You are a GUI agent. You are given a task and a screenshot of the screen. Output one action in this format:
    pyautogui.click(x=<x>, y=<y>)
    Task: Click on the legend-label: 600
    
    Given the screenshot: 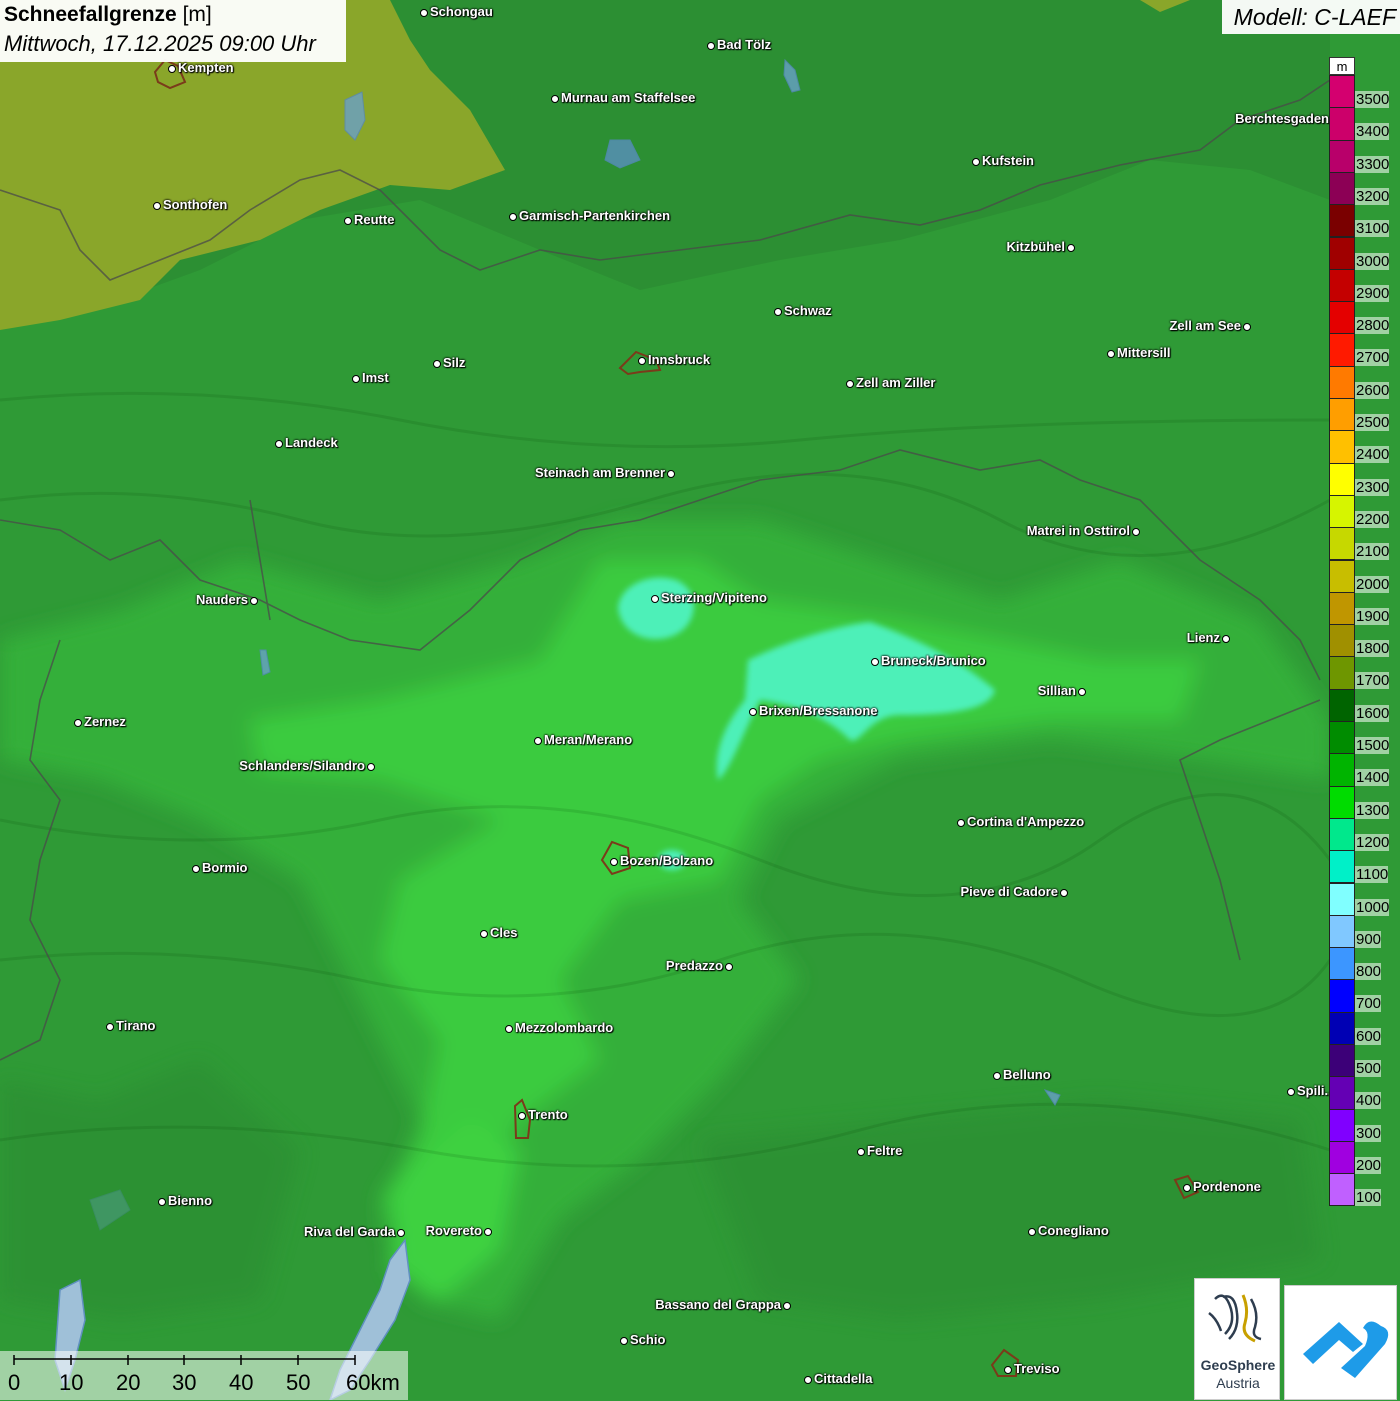 What is the action you would take?
    pyautogui.click(x=1368, y=1036)
    